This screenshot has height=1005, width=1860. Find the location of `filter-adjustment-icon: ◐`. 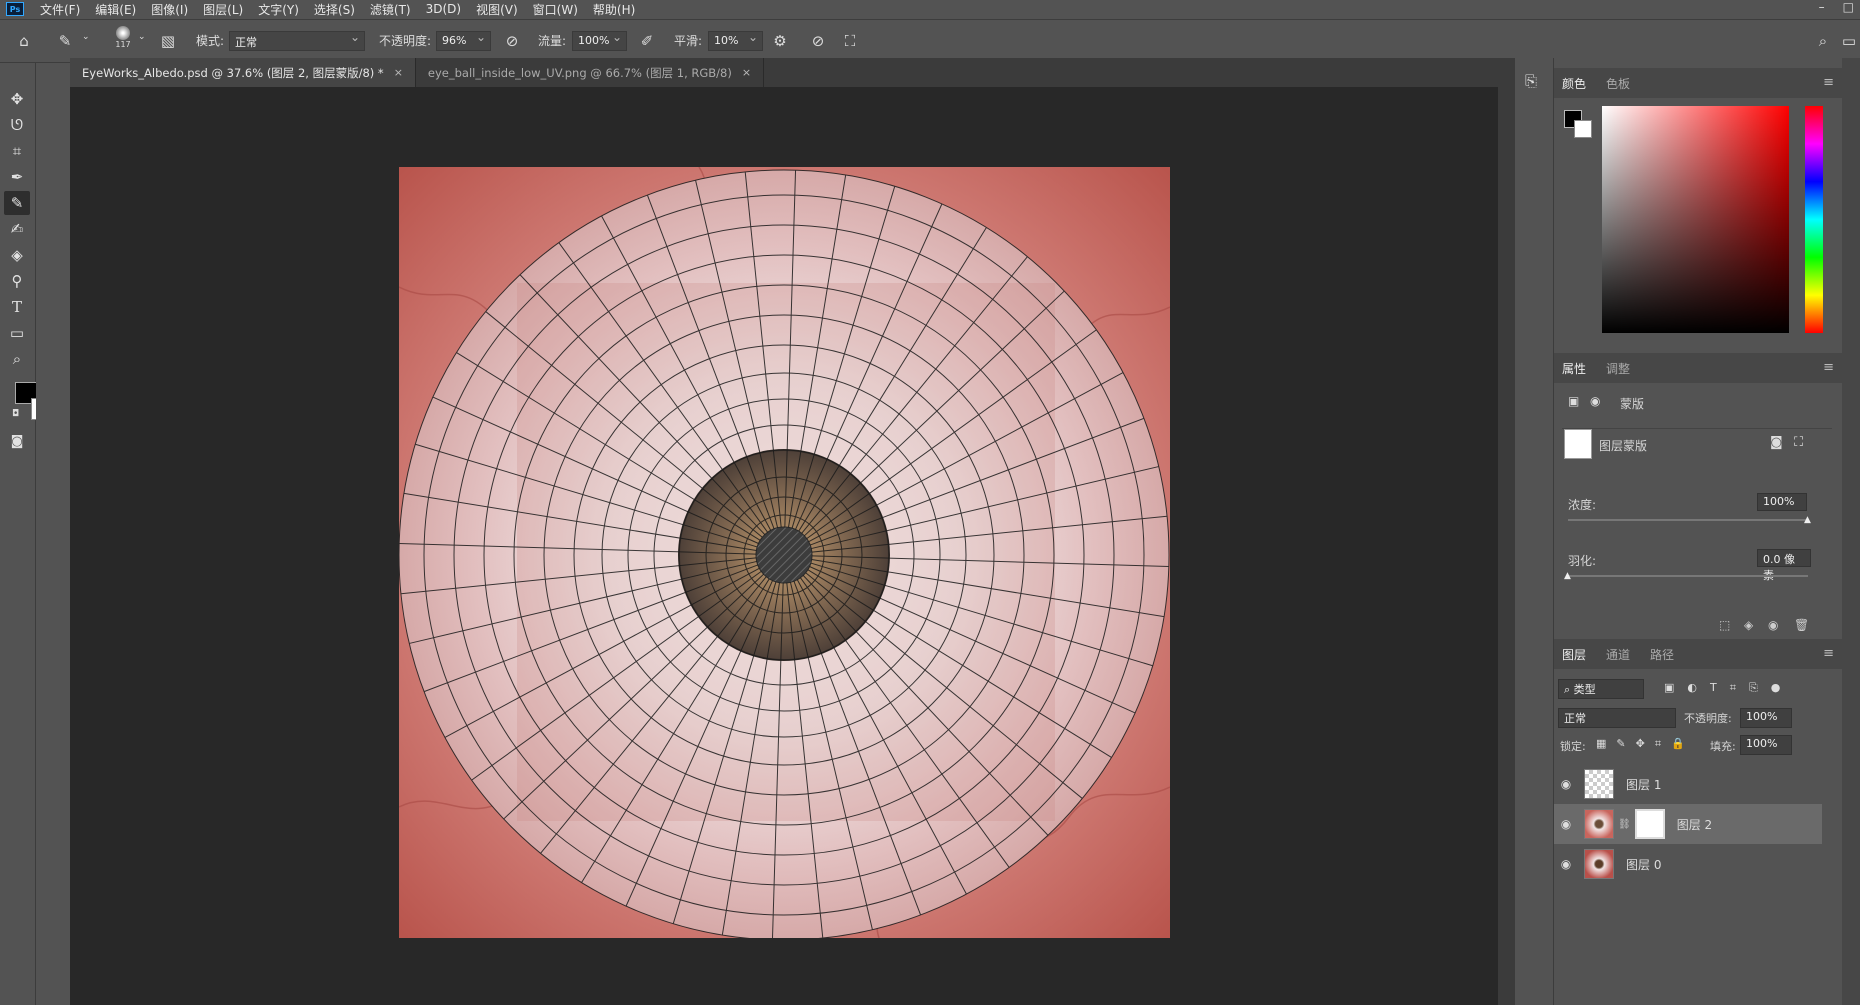

filter-adjustment-icon: ◐ is located at coordinates (1692, 688).